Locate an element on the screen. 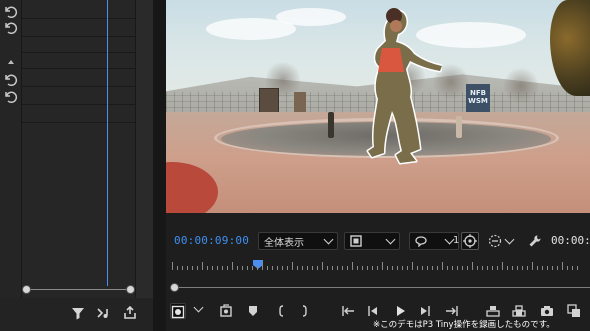 This screenshot has width=590, height=331. filter-icon is located at coordinates (78, 313).